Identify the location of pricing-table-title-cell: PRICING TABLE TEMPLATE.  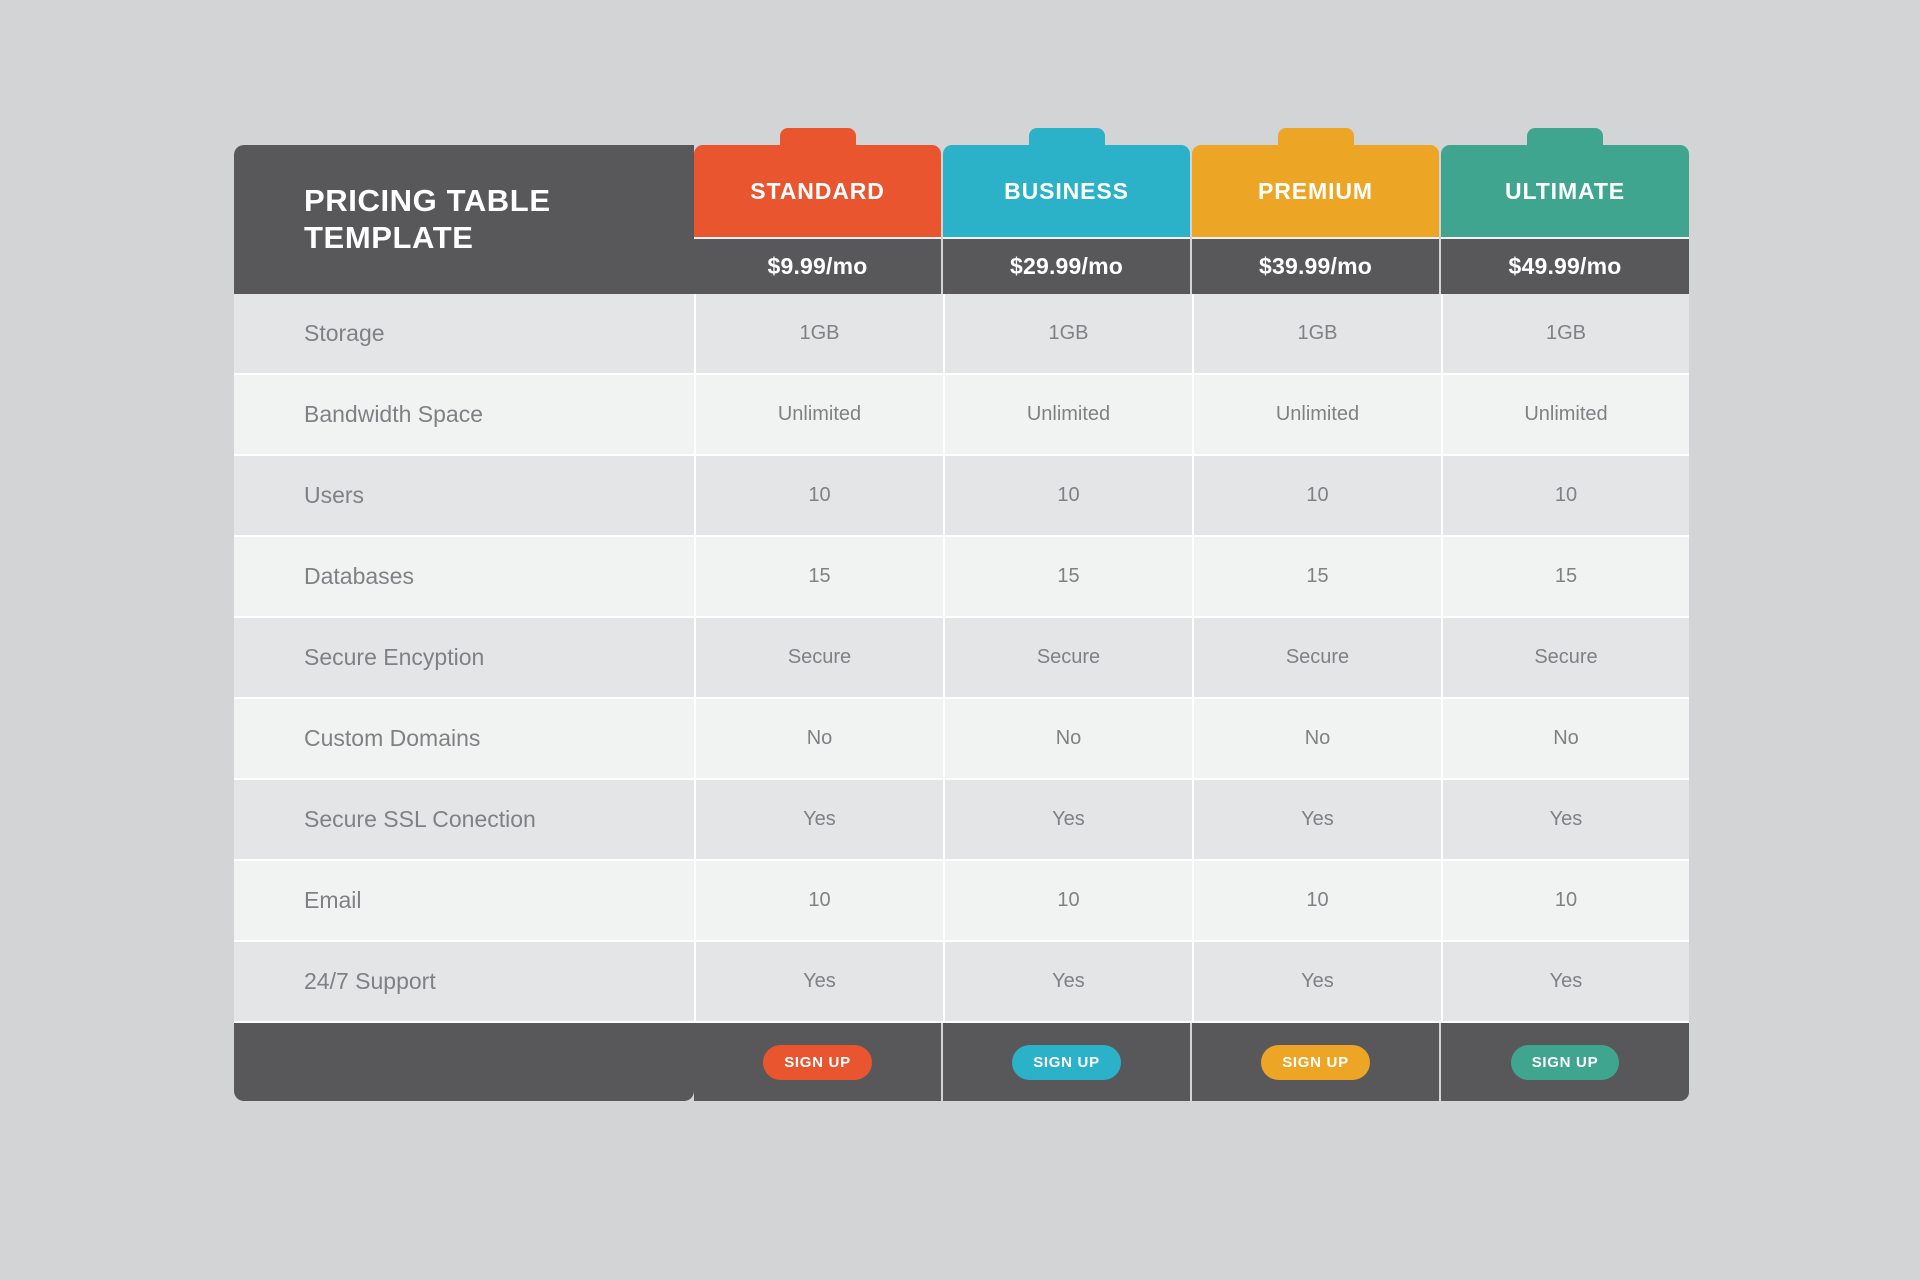
(464, 219).